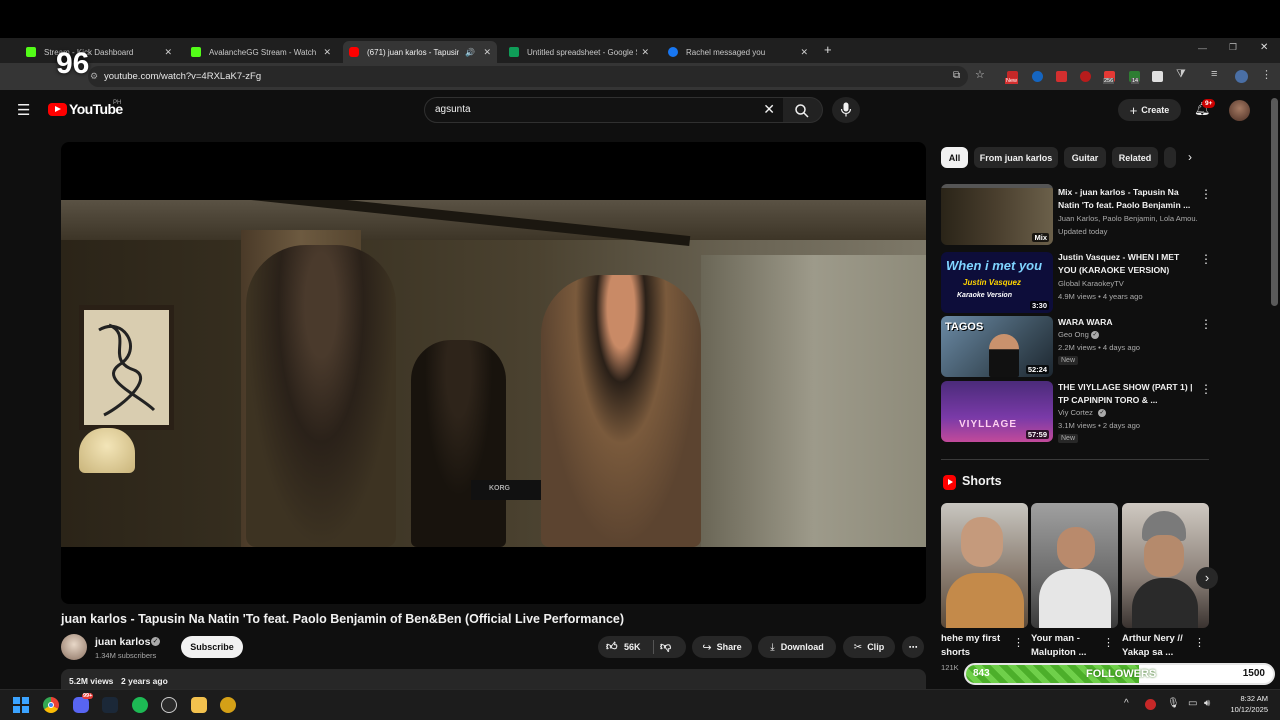 The width and height of the screenshot is (1280, 720). I want to click on tray-chevron-icon: ^, so click(1126, 703).